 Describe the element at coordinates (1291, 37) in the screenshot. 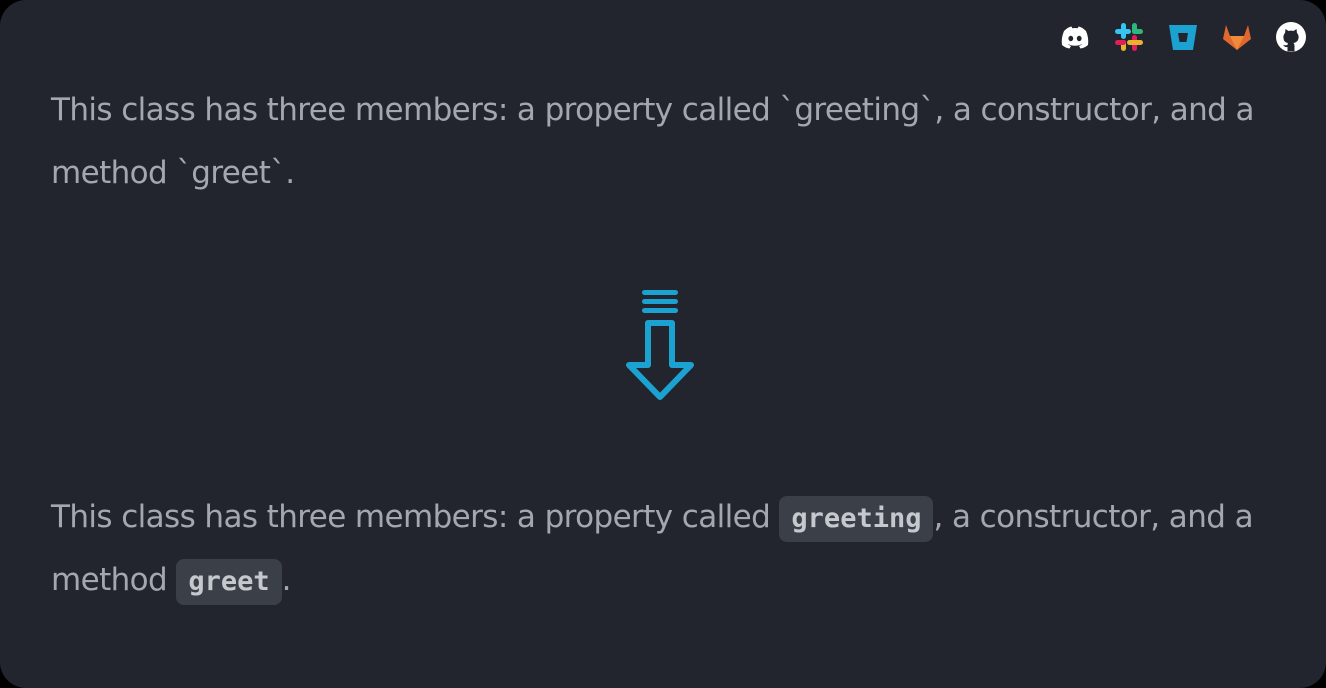

I see `github-icon` at that location.